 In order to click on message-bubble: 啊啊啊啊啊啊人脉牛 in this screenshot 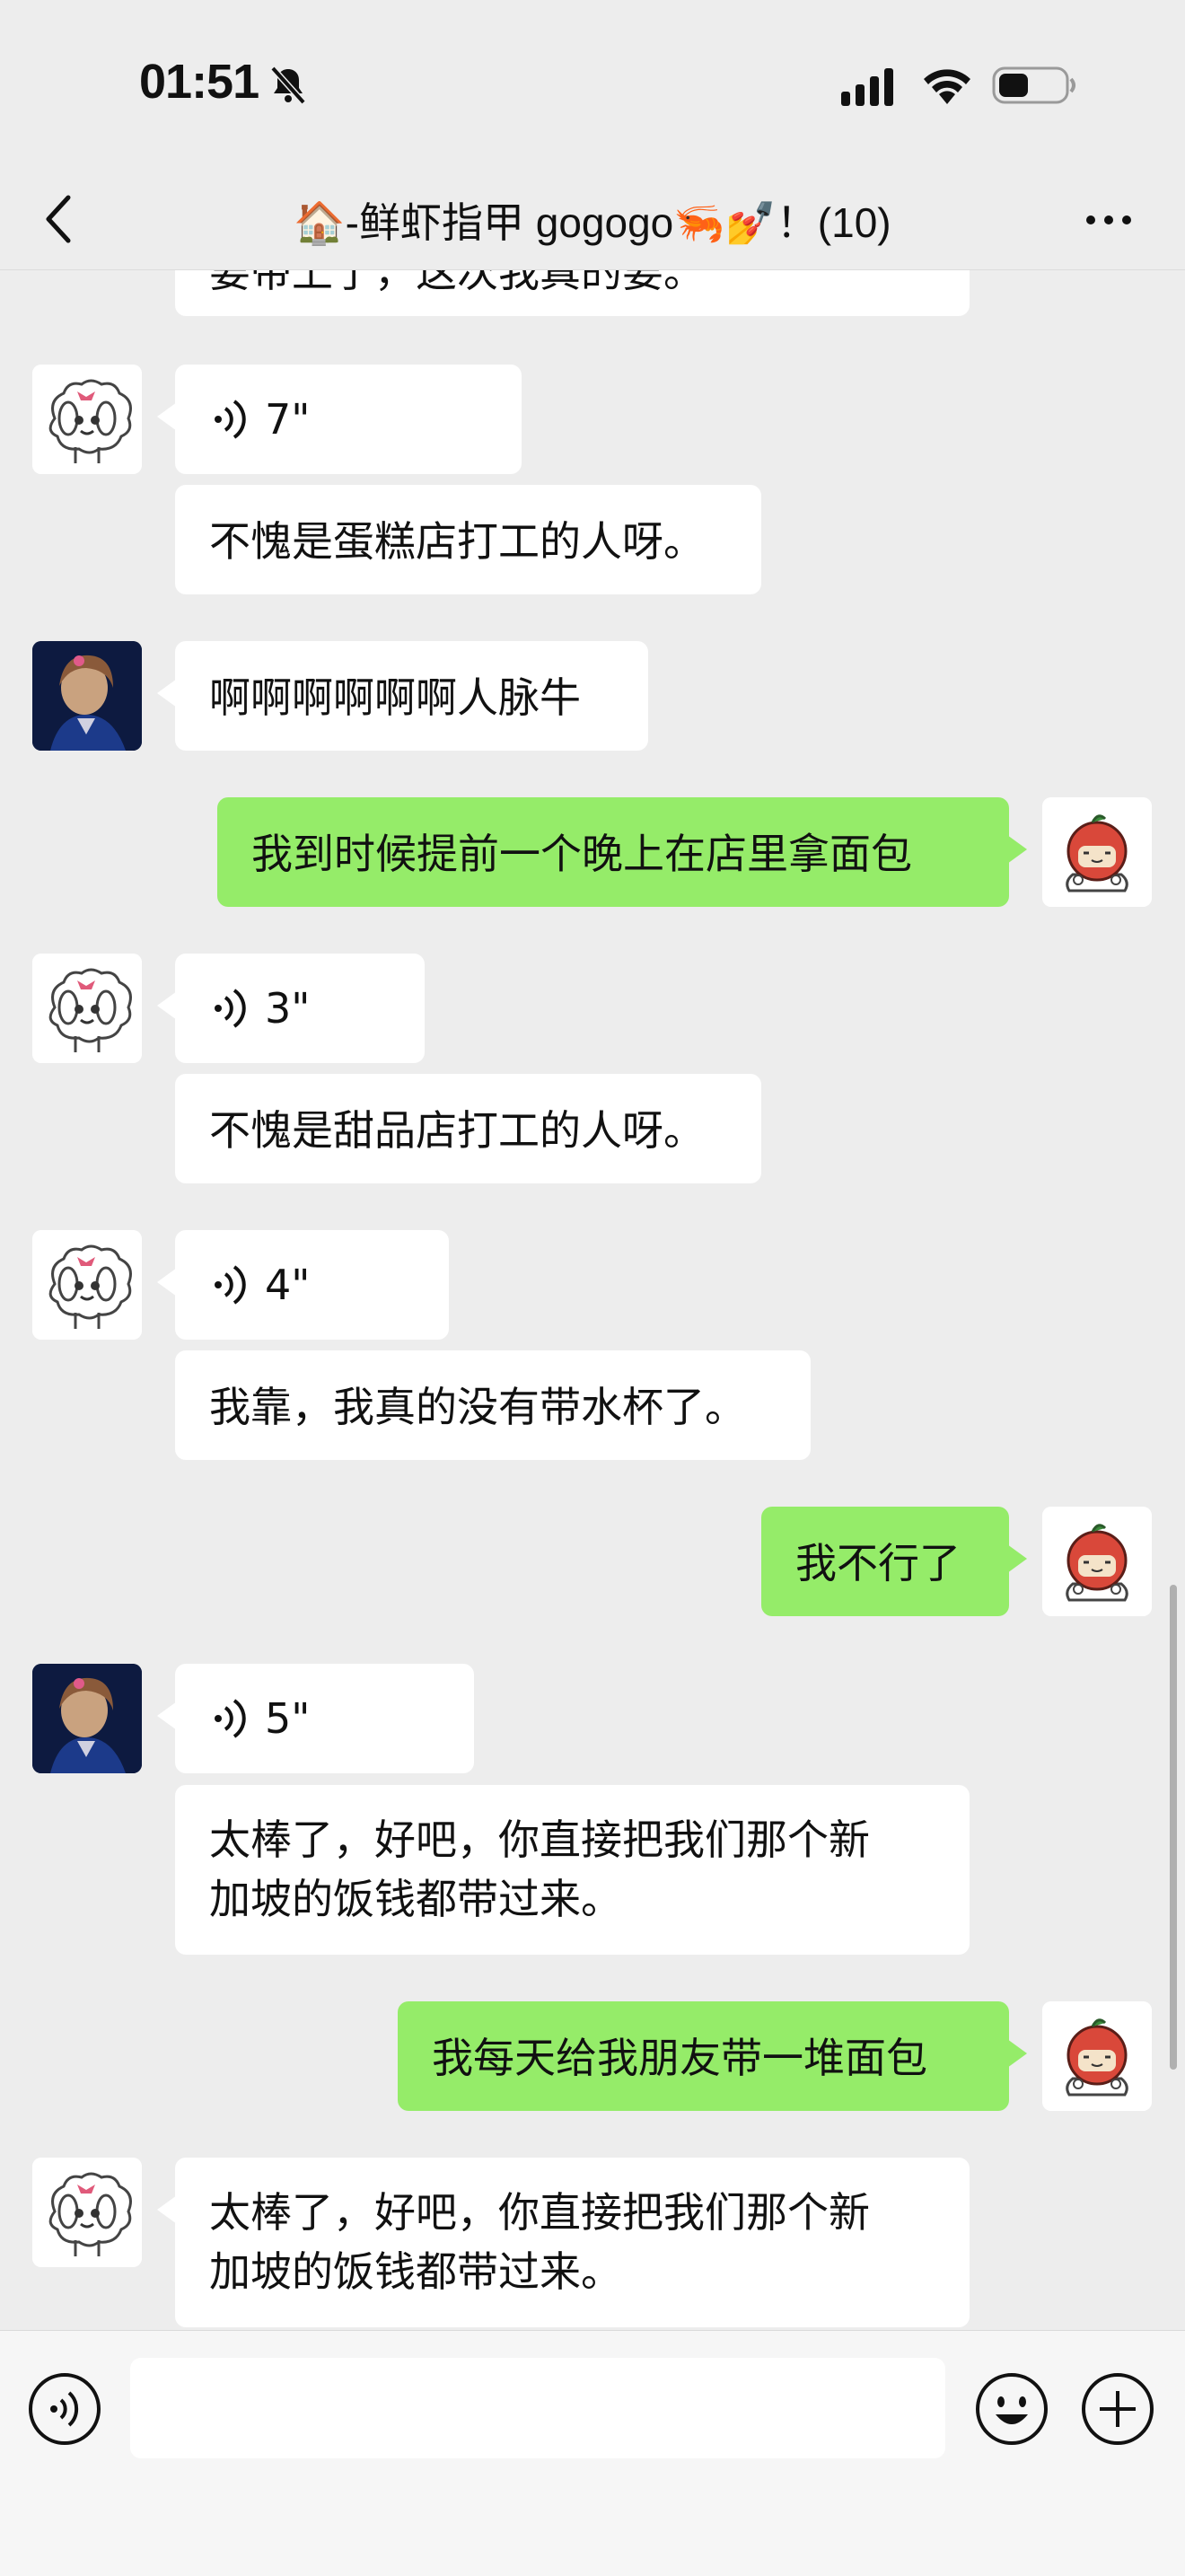, I will do `click(402, 696)`.